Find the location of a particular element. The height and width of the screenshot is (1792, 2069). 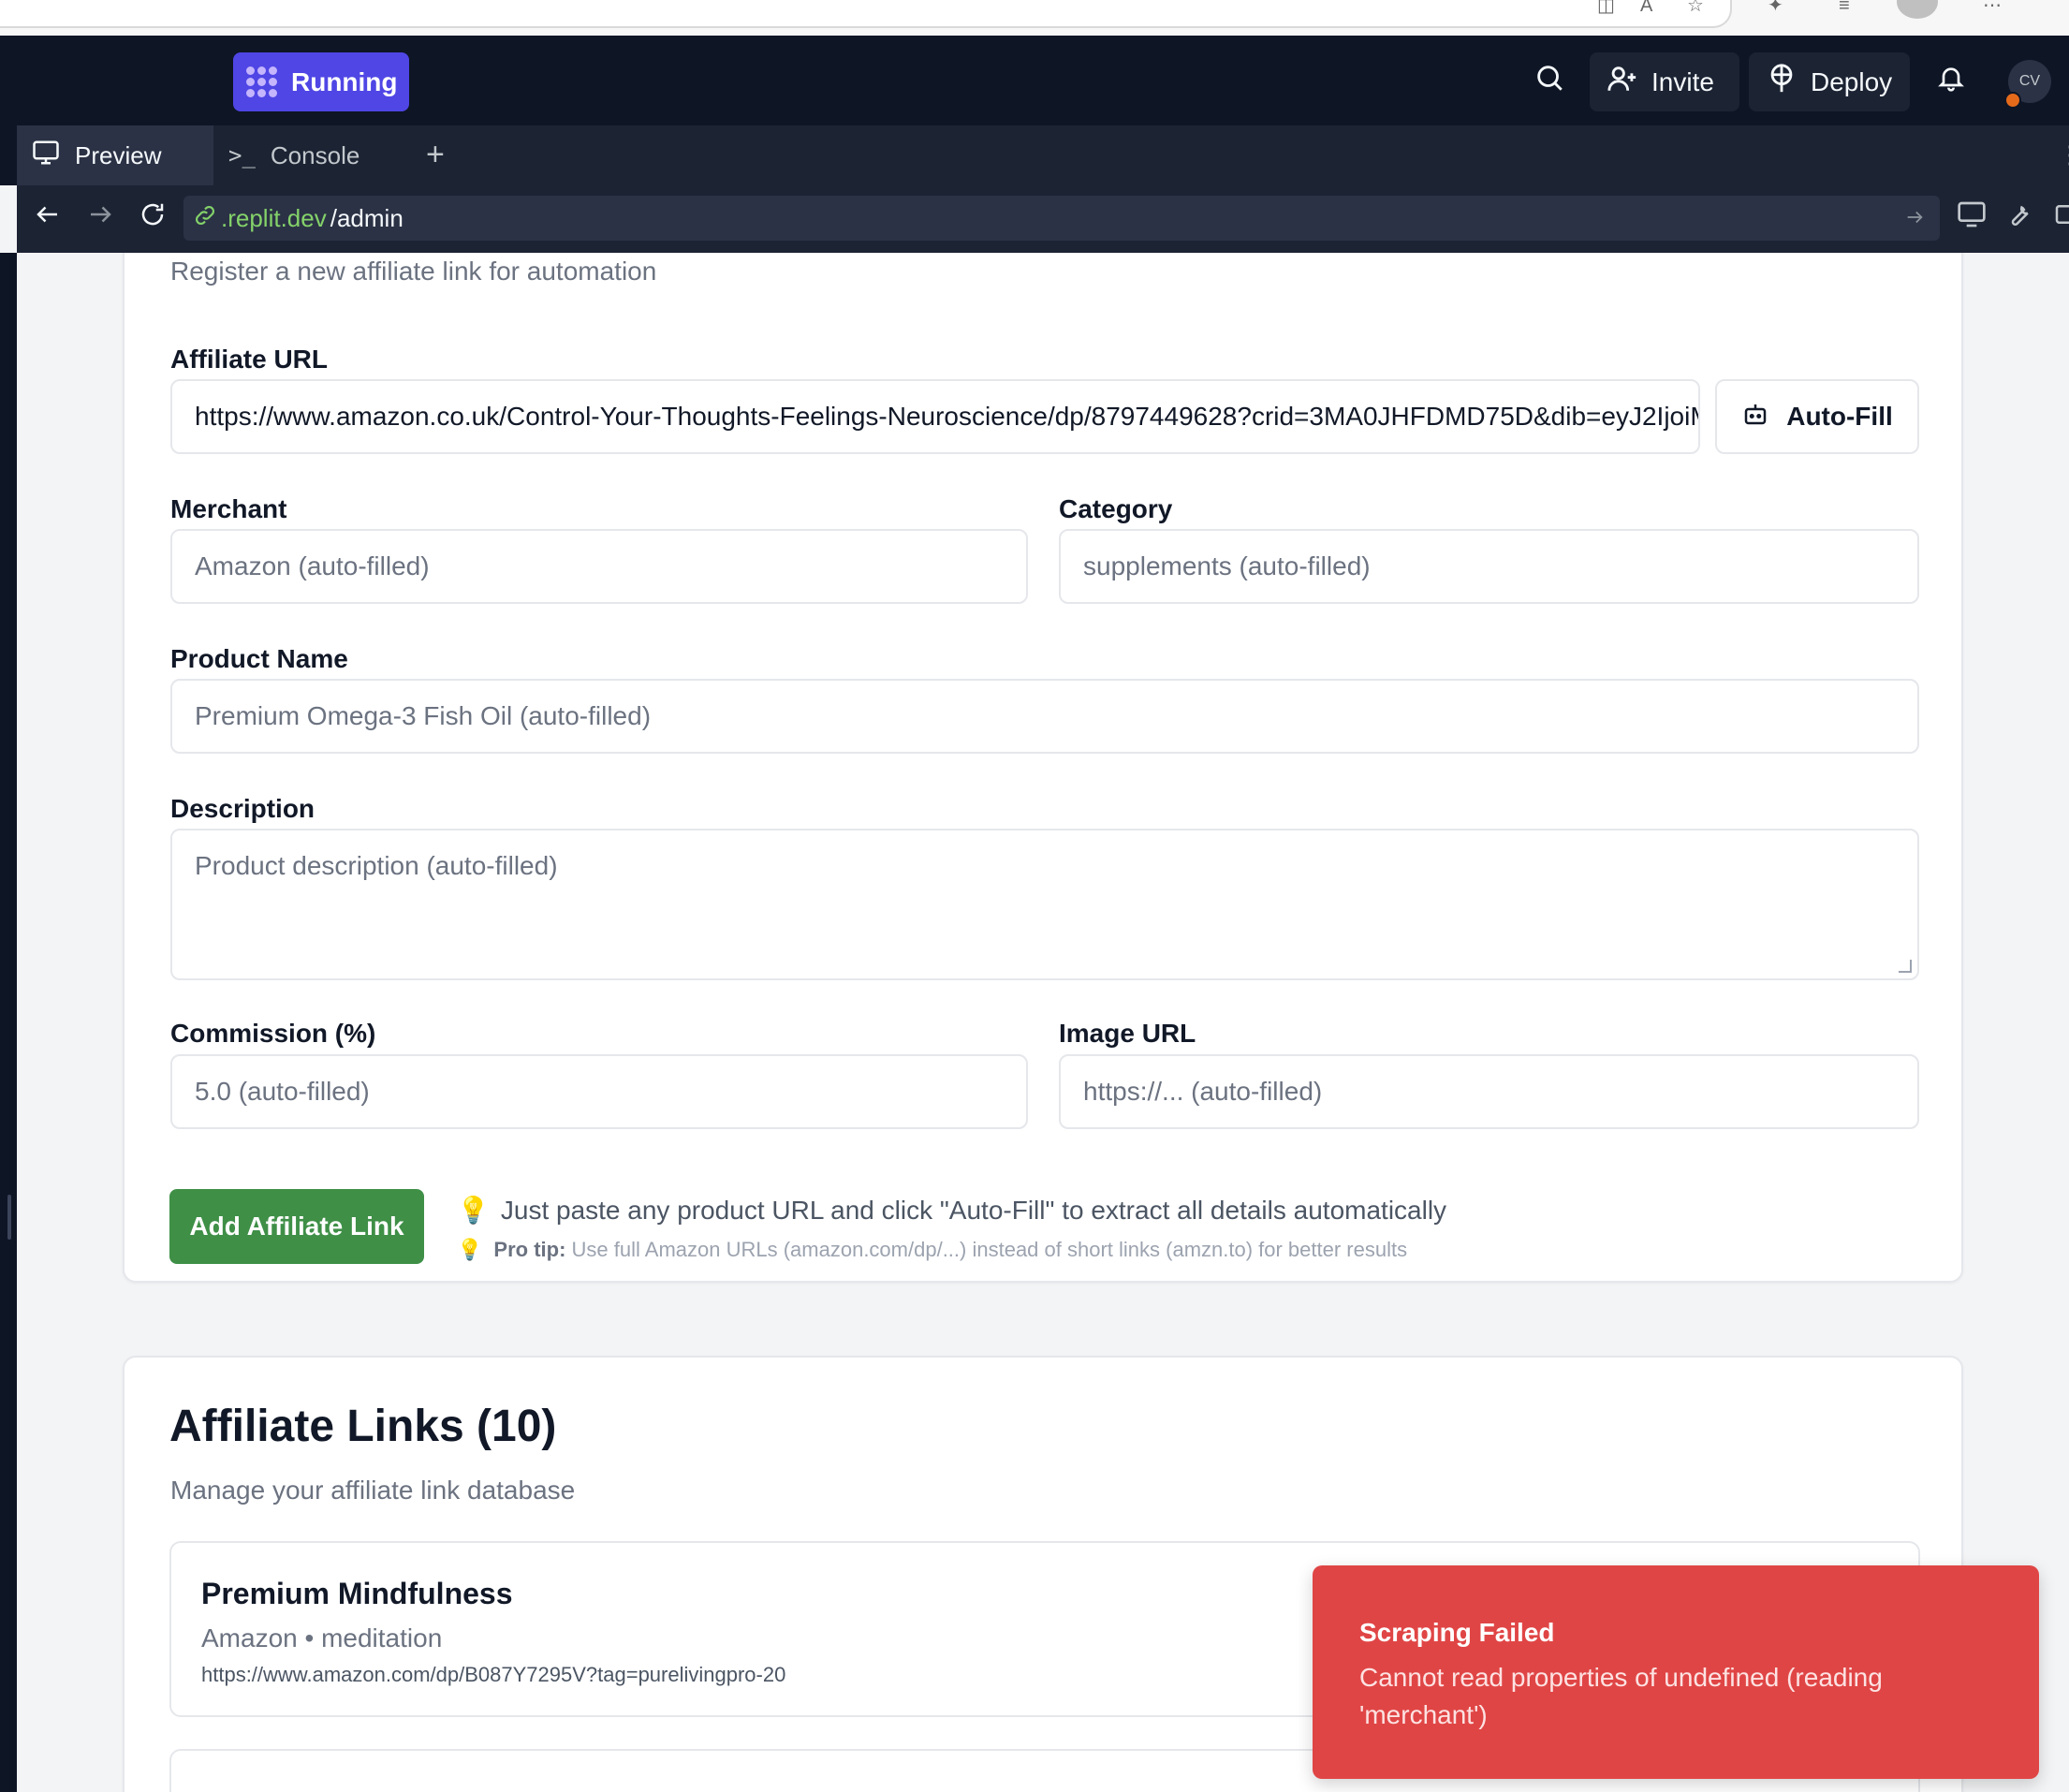

go-icon is located at coordinates (1914, 220).